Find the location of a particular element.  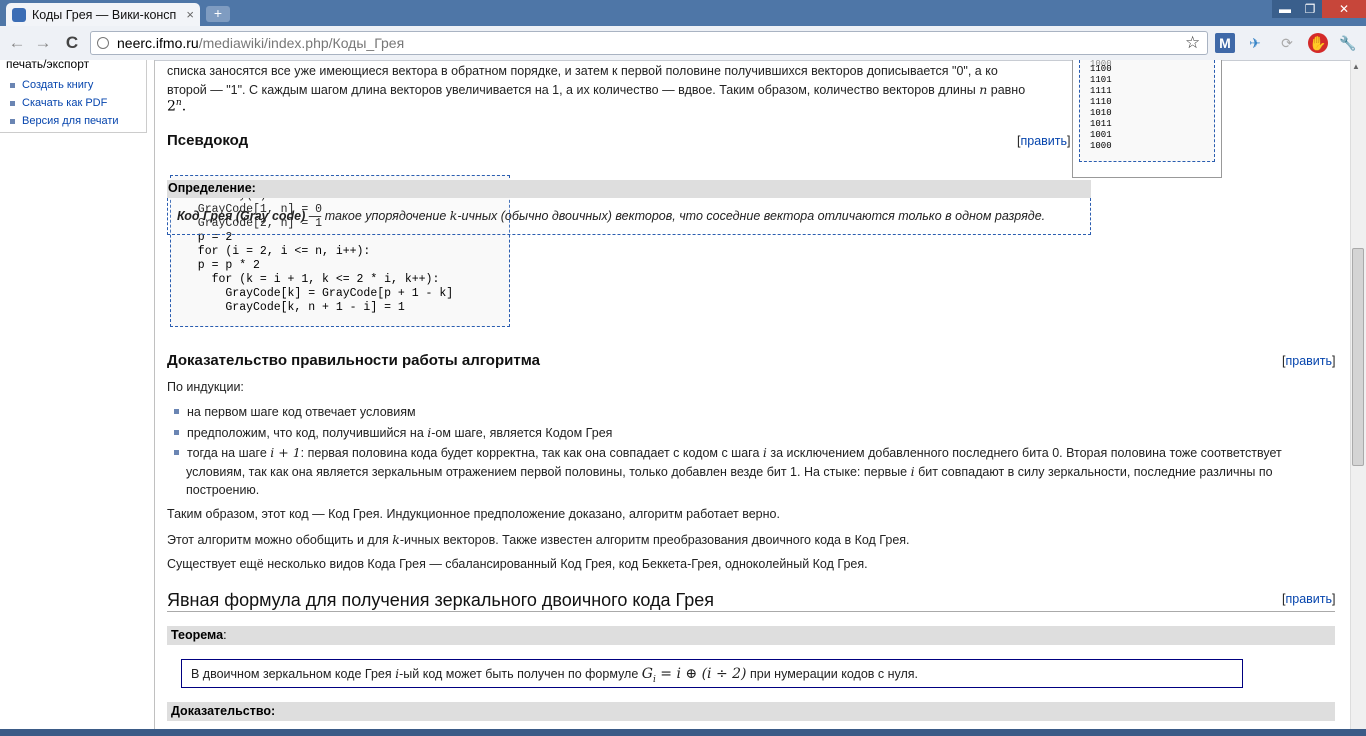

list-item: на первом шаге код отвечает условиям is located at coordinates (295, 412).